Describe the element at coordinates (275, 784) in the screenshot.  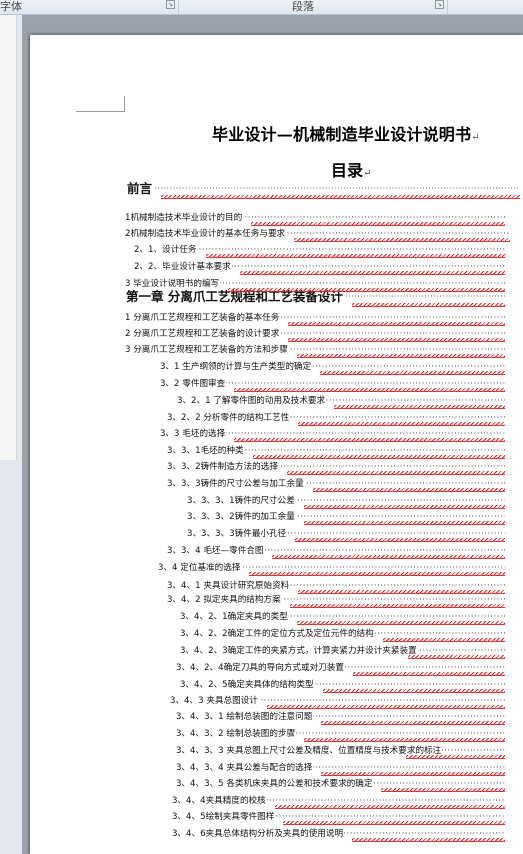
I see `toc-entry-text: 3、4、3、5 各类机床夹具的公差和技术要求的确定` at that location.